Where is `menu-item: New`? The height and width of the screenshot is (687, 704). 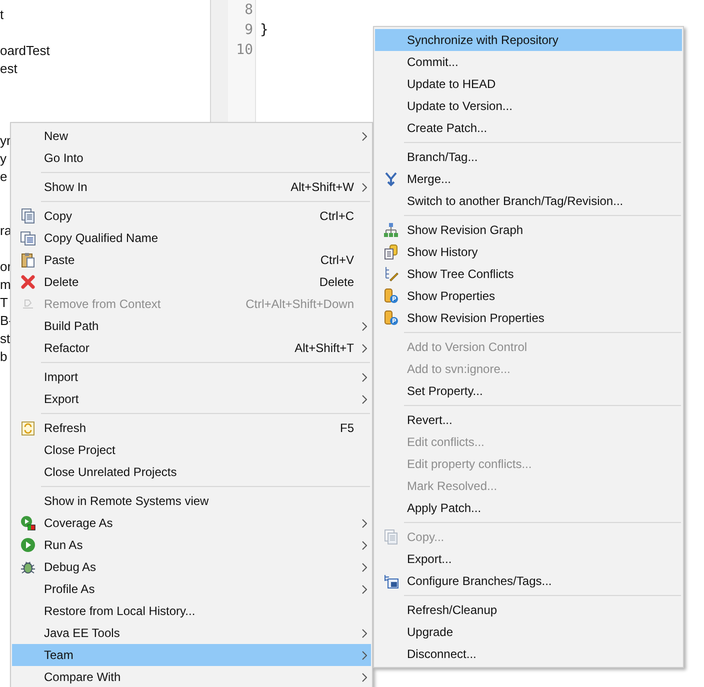
menu-item: New is located at coordinates (191, 136).